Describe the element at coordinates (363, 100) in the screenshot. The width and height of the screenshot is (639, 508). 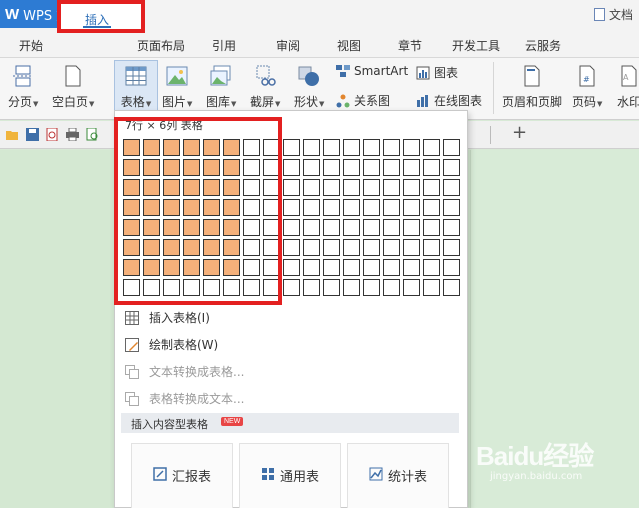
I see `relation-chart-button: 关系图` at that location.